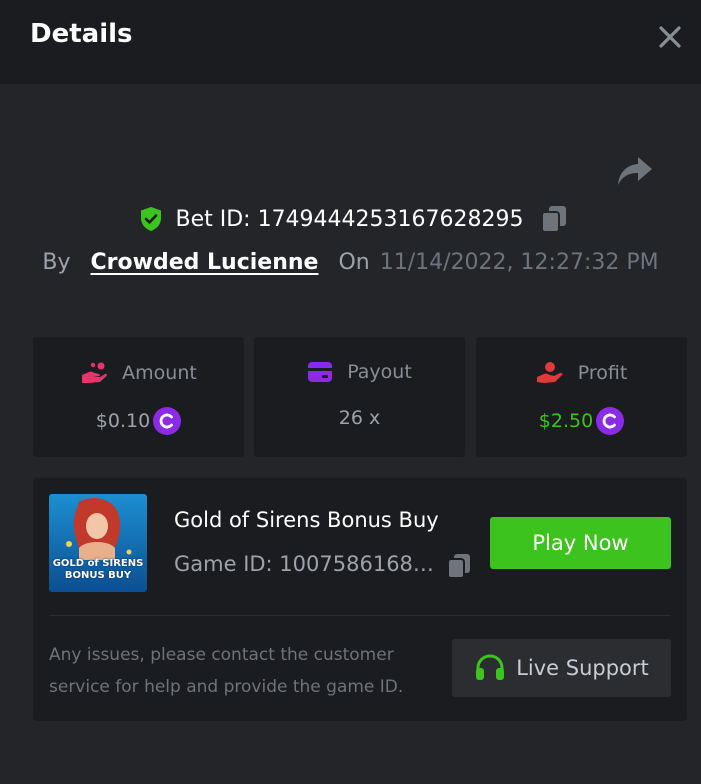 This screenshot has height=784, width=701. What do you see at coordinates (359, 418) in the screenshot?
I see `payout-value: 26 x` at bounding box center [359, 418].